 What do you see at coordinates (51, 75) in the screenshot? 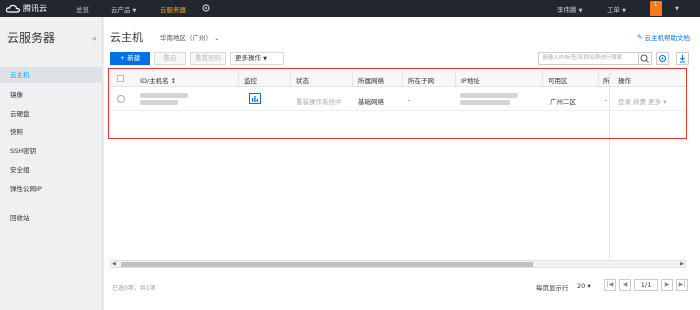
I see `sidebar-item-cvm: 云主机` at bounding box center [51, 75].